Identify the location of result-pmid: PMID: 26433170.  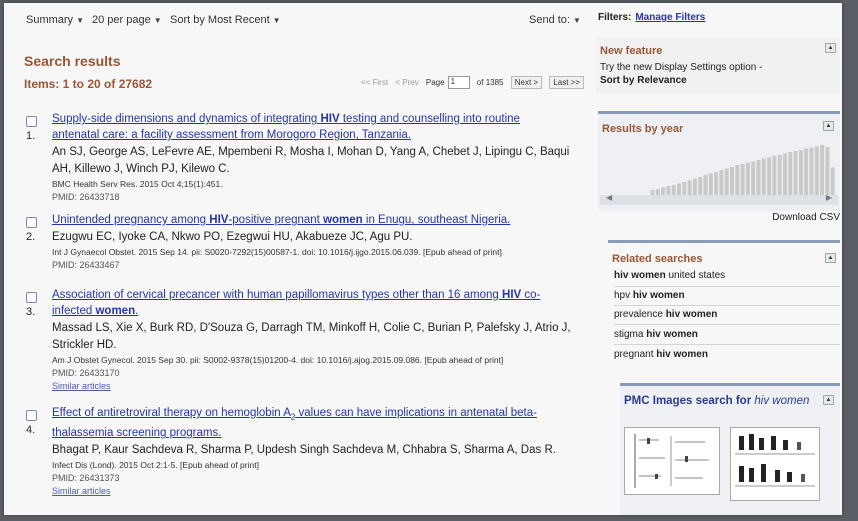
(86, 373).